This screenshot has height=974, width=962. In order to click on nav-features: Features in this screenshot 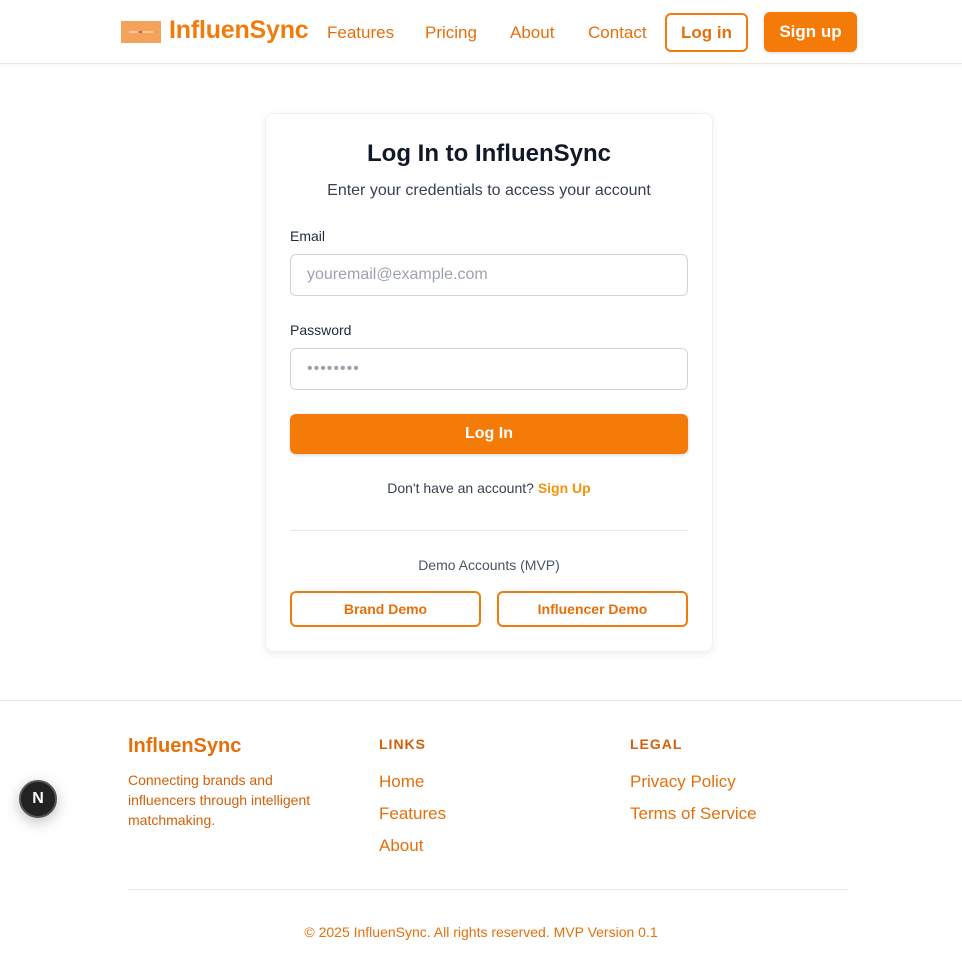, I will do `click(360, 33)`.